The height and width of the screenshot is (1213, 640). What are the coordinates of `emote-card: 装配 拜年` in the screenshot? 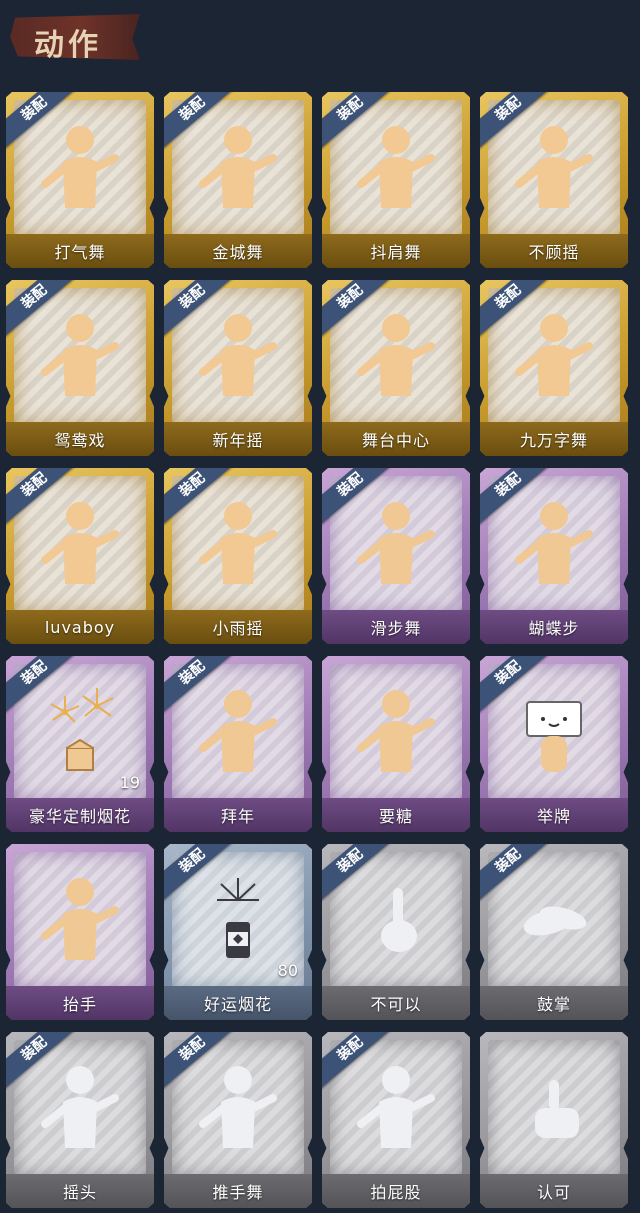 It's located at (238, 744).